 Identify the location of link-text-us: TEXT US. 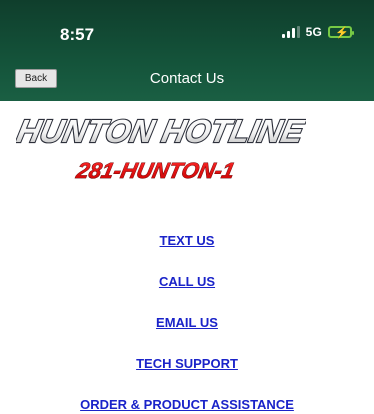
(187, 240).